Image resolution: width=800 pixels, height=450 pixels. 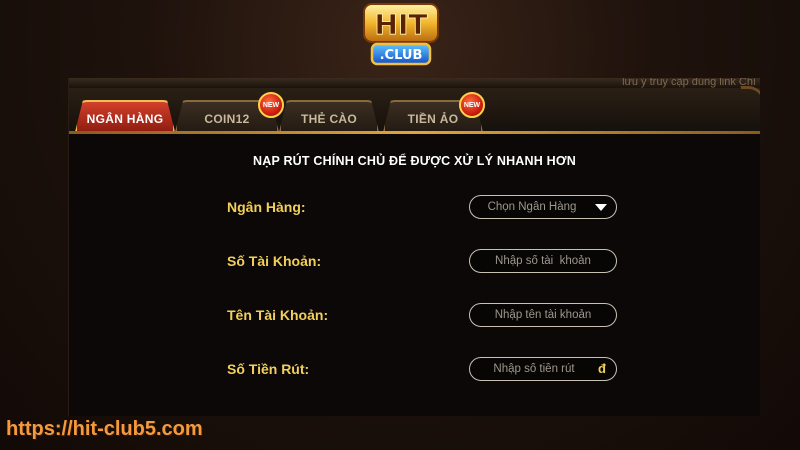 What do you see at coordinates (278, 315) in the screenshot?
I see `account-name-label: Tên Tài Khoản:` at bounding box center [278, 315].